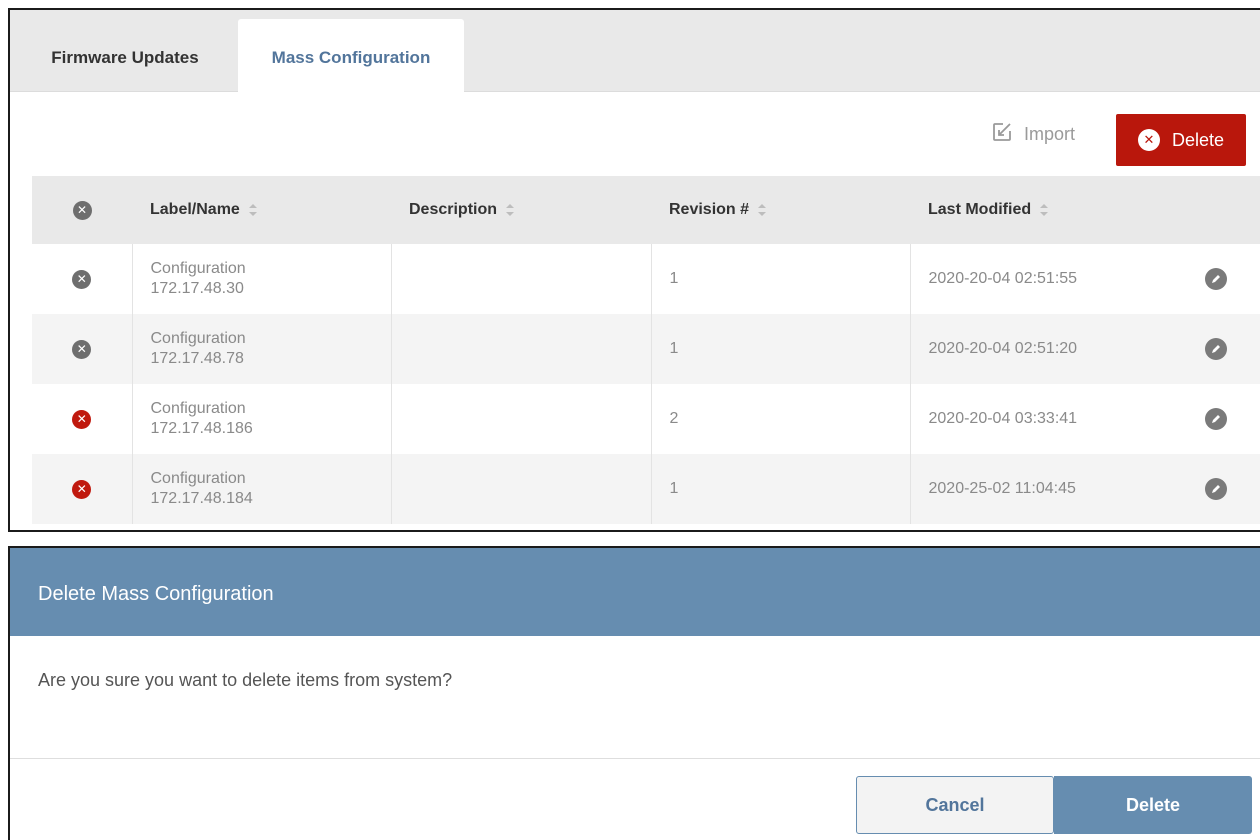 The width and height of the screenshot is (1260, 840). I want to click on select-all-header: ✕, so click(82, 210).